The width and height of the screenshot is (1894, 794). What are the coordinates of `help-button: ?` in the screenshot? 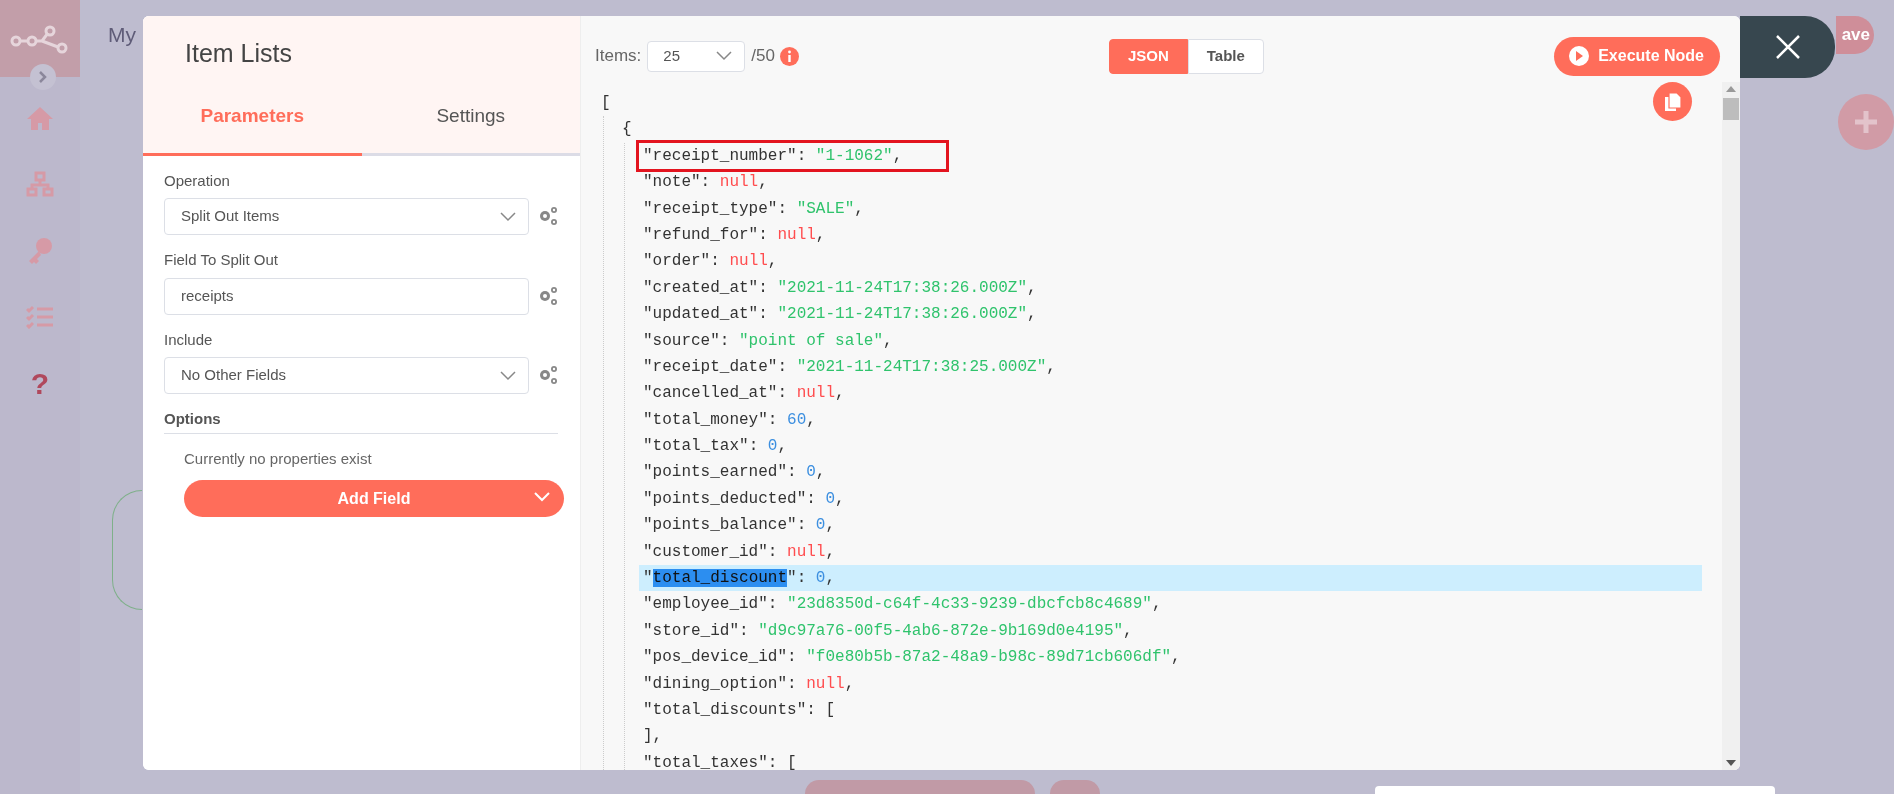 It's located at (40, 384).